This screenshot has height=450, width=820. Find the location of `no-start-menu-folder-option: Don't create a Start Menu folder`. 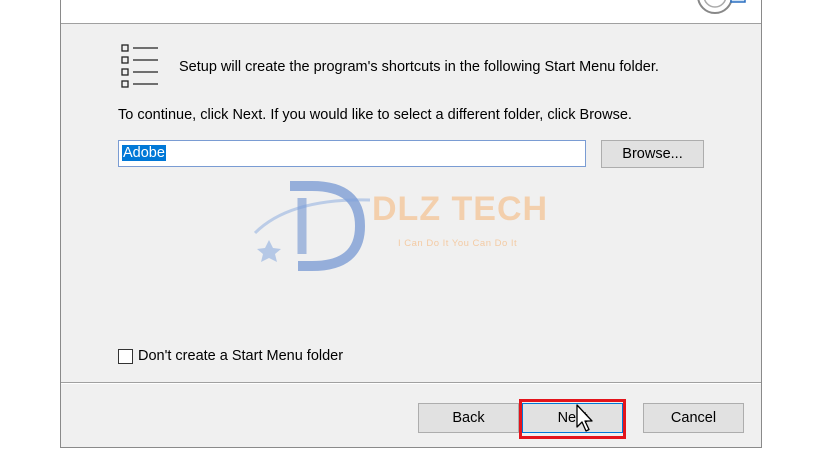

no-start-menu-folder-option: Don't create a Start Menu folder is located at coordinates (230, 356).